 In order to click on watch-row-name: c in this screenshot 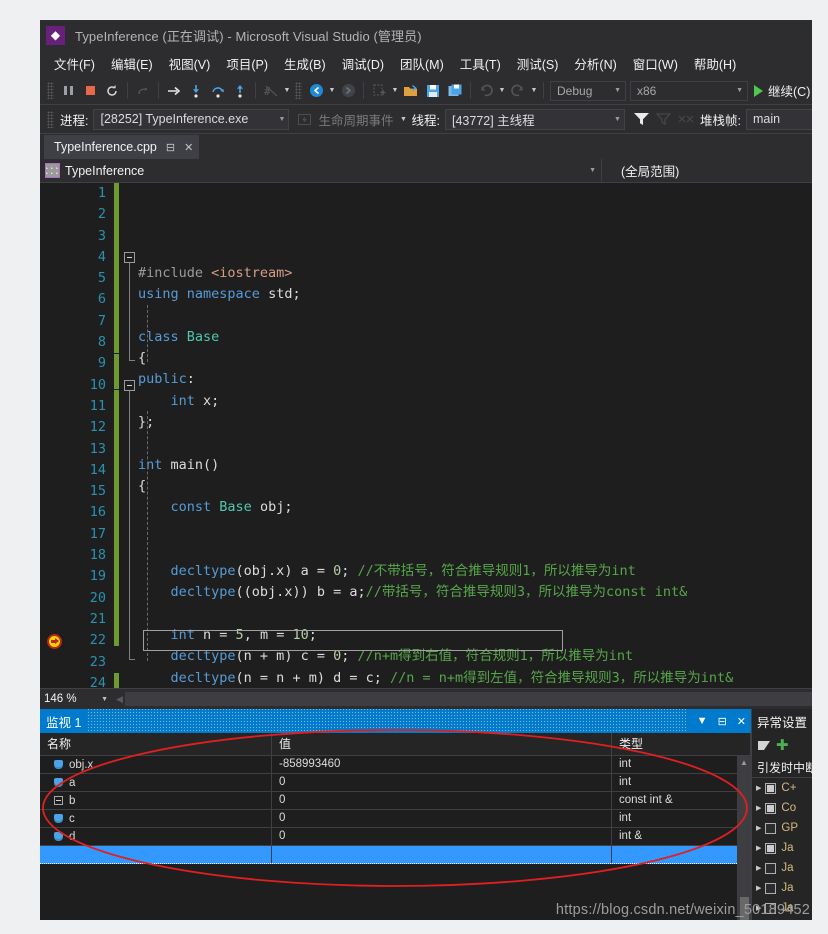, I will do `click(156, 818)`.